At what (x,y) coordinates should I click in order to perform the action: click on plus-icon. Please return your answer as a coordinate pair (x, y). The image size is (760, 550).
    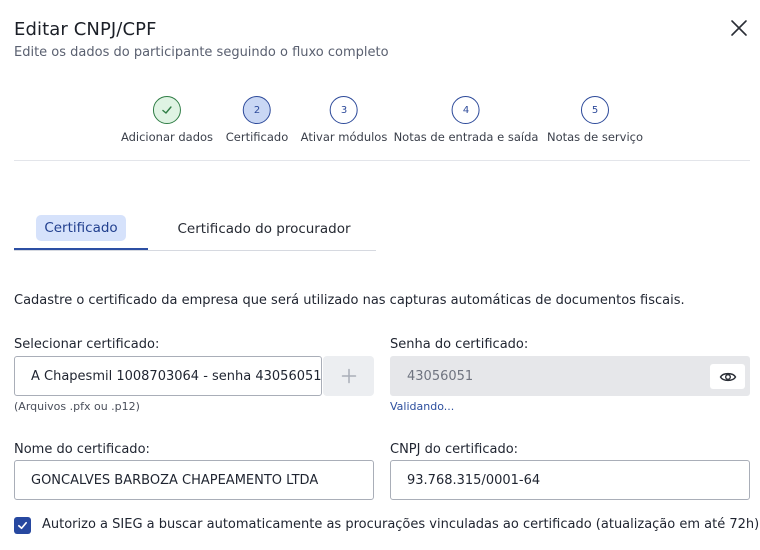
    Looking at the image, I should click on (348, 376).